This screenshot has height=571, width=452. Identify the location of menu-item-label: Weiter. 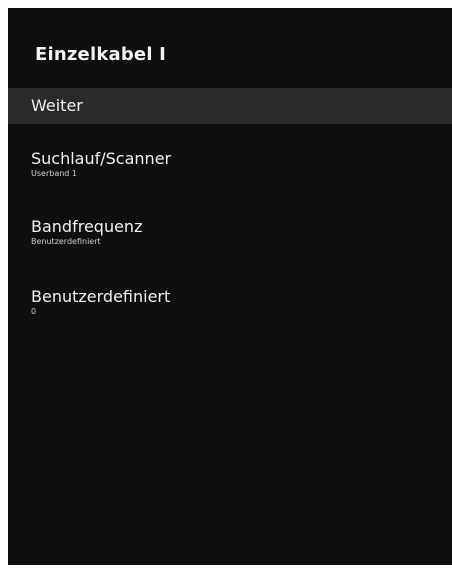
(57, 106).